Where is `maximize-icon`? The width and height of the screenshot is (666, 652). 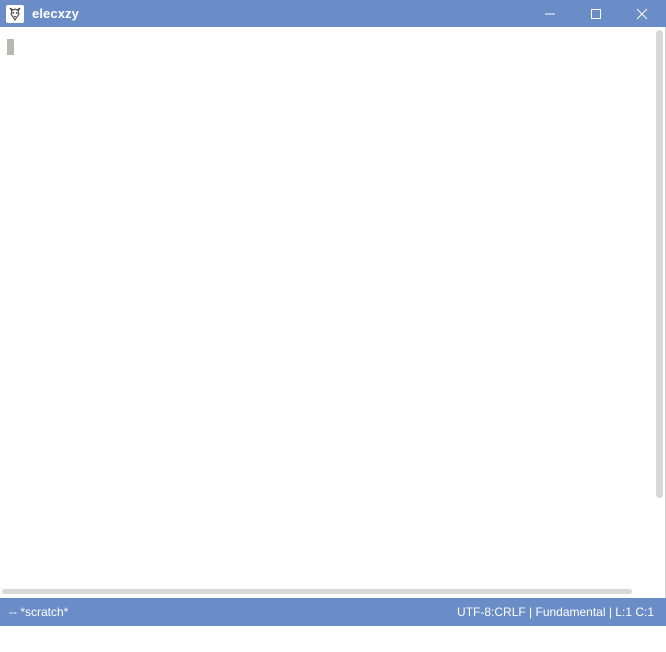 maximize-icon is located at coordinates (596, 13).